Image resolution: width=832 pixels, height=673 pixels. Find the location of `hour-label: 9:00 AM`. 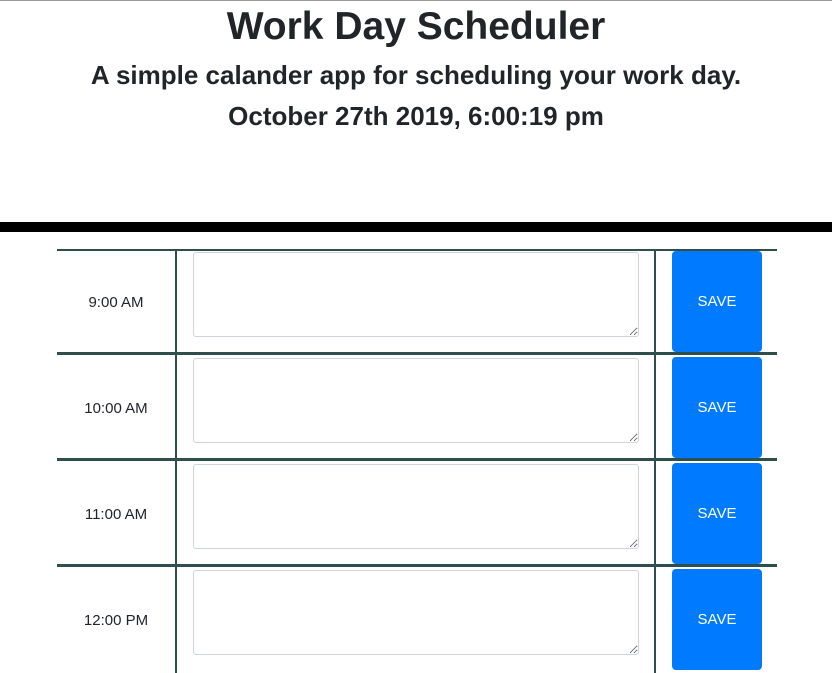

hour-label: 9:00 AM is located at coordinates (117, 302).